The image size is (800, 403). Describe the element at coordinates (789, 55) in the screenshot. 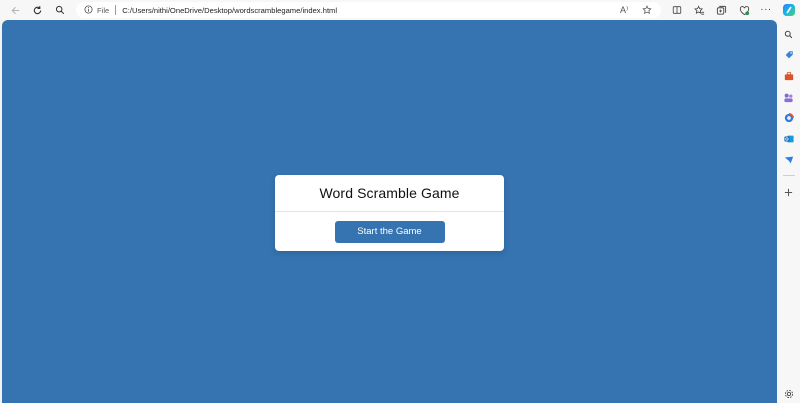

I see `shopping-tag-icon` at that location.